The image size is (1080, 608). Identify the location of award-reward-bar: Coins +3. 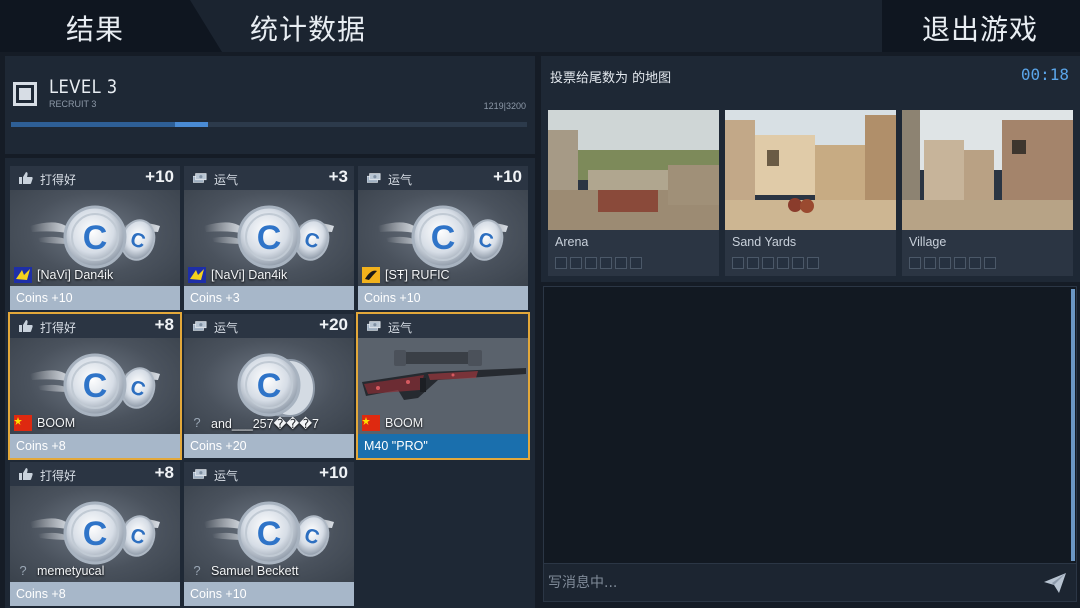
(269, 298).